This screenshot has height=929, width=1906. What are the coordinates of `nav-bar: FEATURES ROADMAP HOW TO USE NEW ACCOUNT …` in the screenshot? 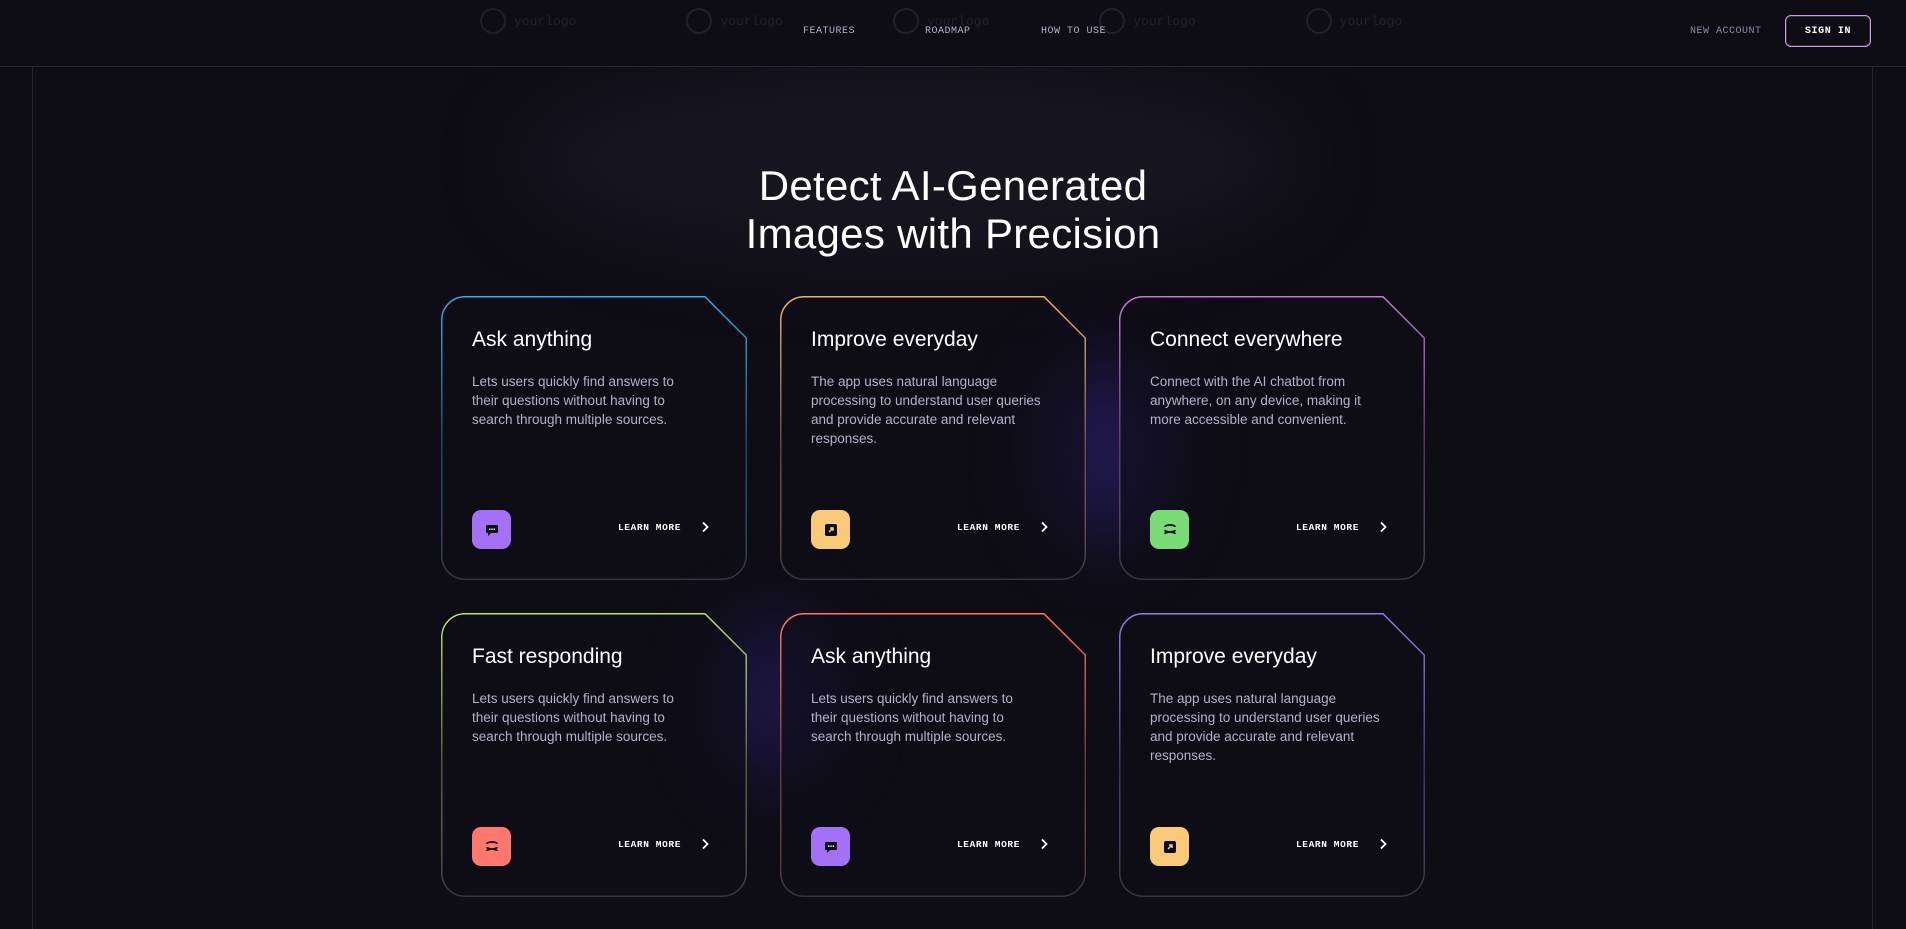 It's located at (953, 33).